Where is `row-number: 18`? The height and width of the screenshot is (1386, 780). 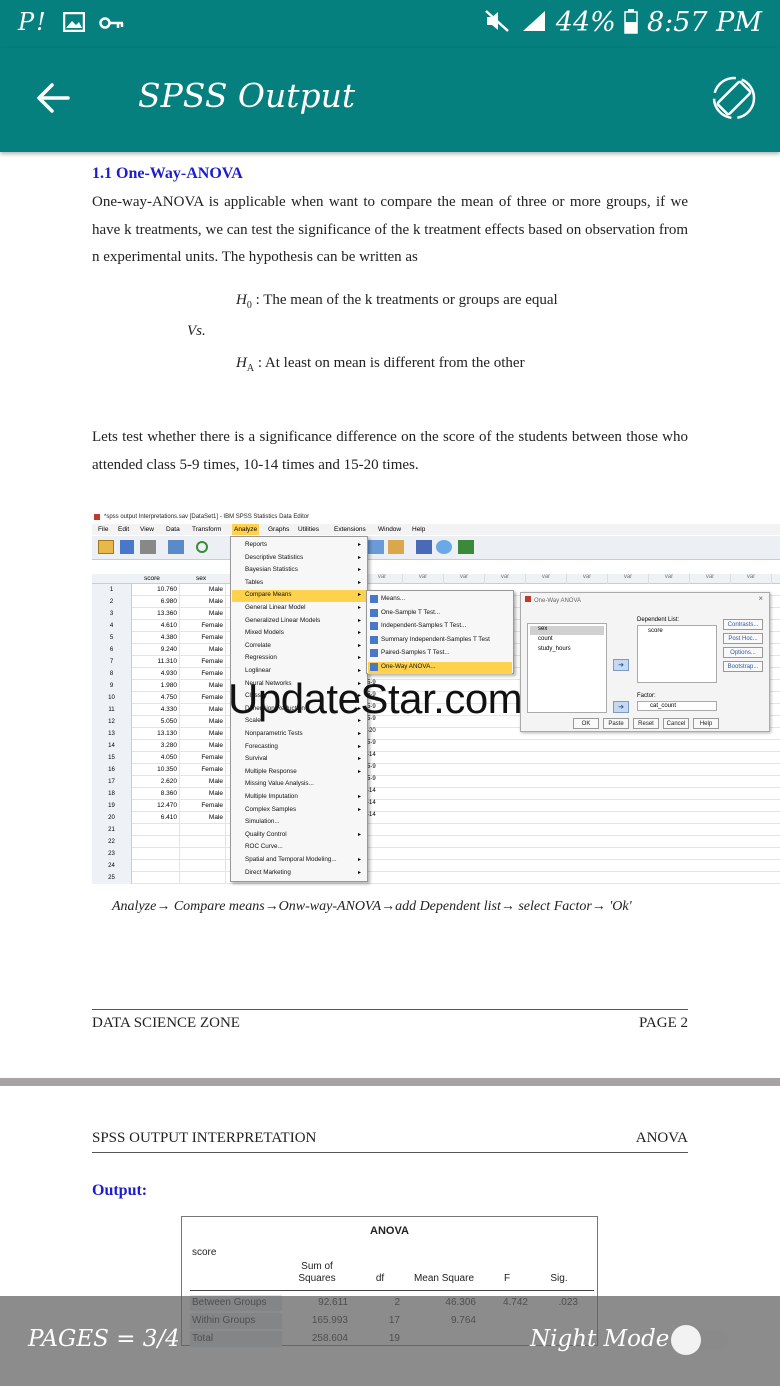
row-number: 18 is located at coordinates (112, 794).